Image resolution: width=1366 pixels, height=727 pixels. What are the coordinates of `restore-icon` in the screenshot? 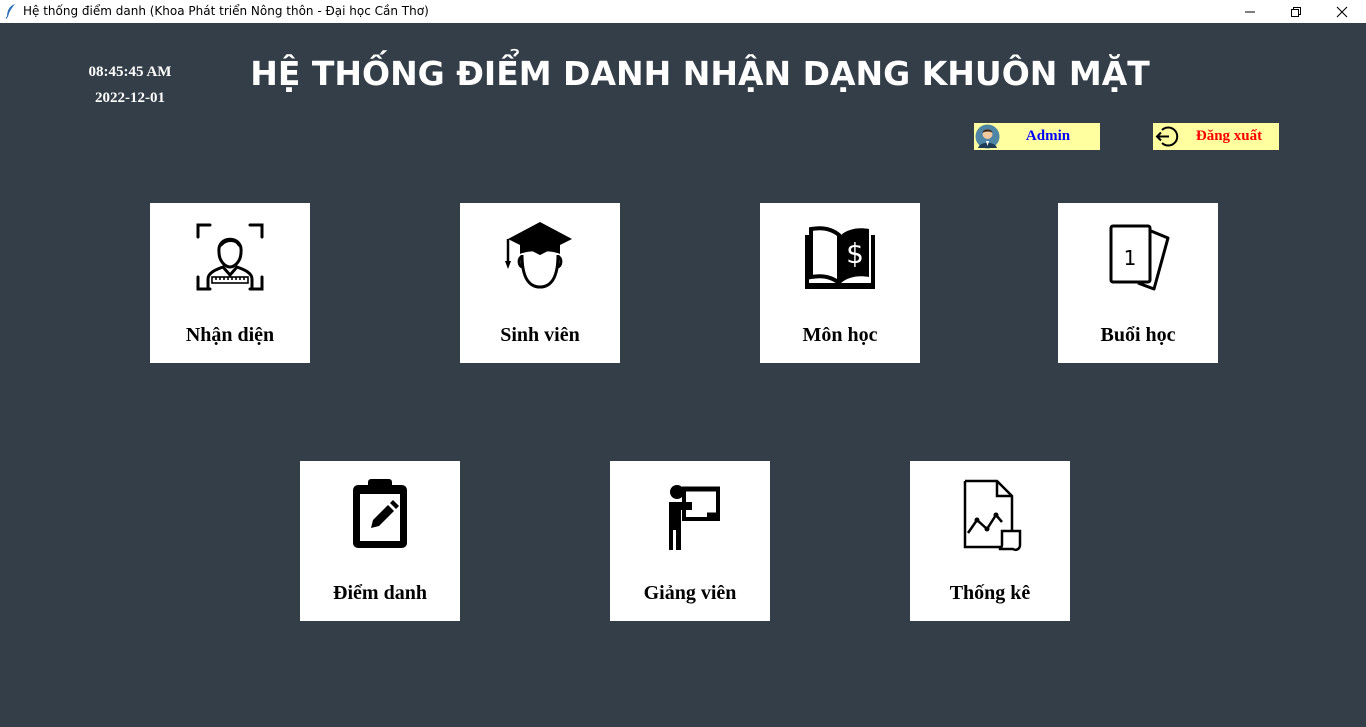 It's located at (1296, 11).